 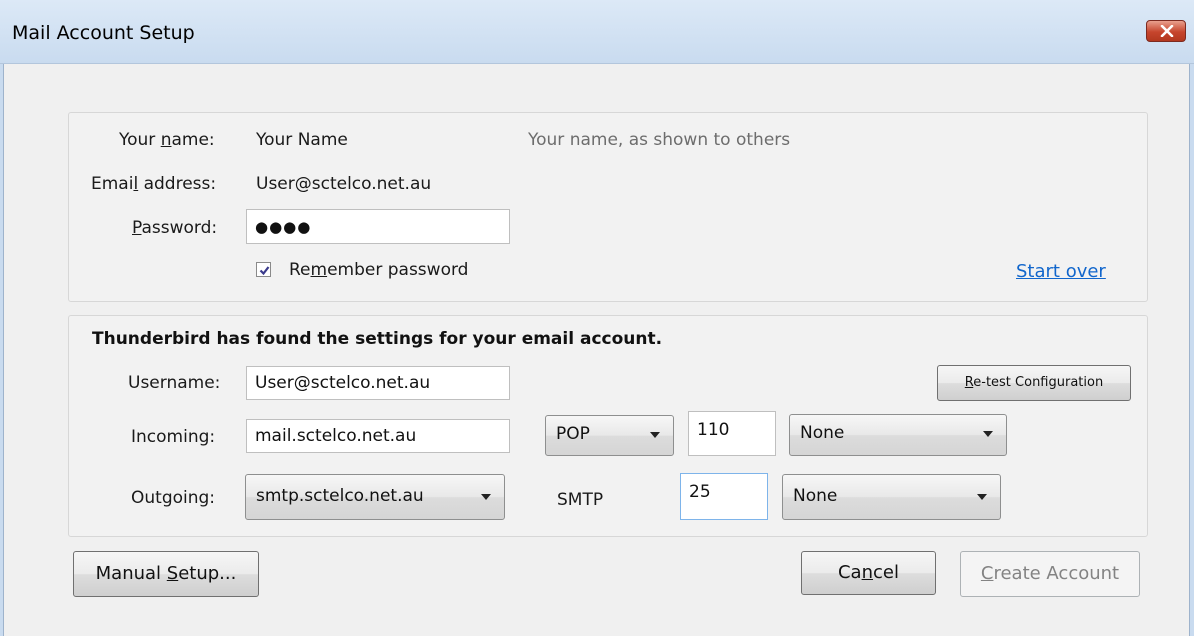 I want to click on password-label: Password:, so click(x=175, y=228).